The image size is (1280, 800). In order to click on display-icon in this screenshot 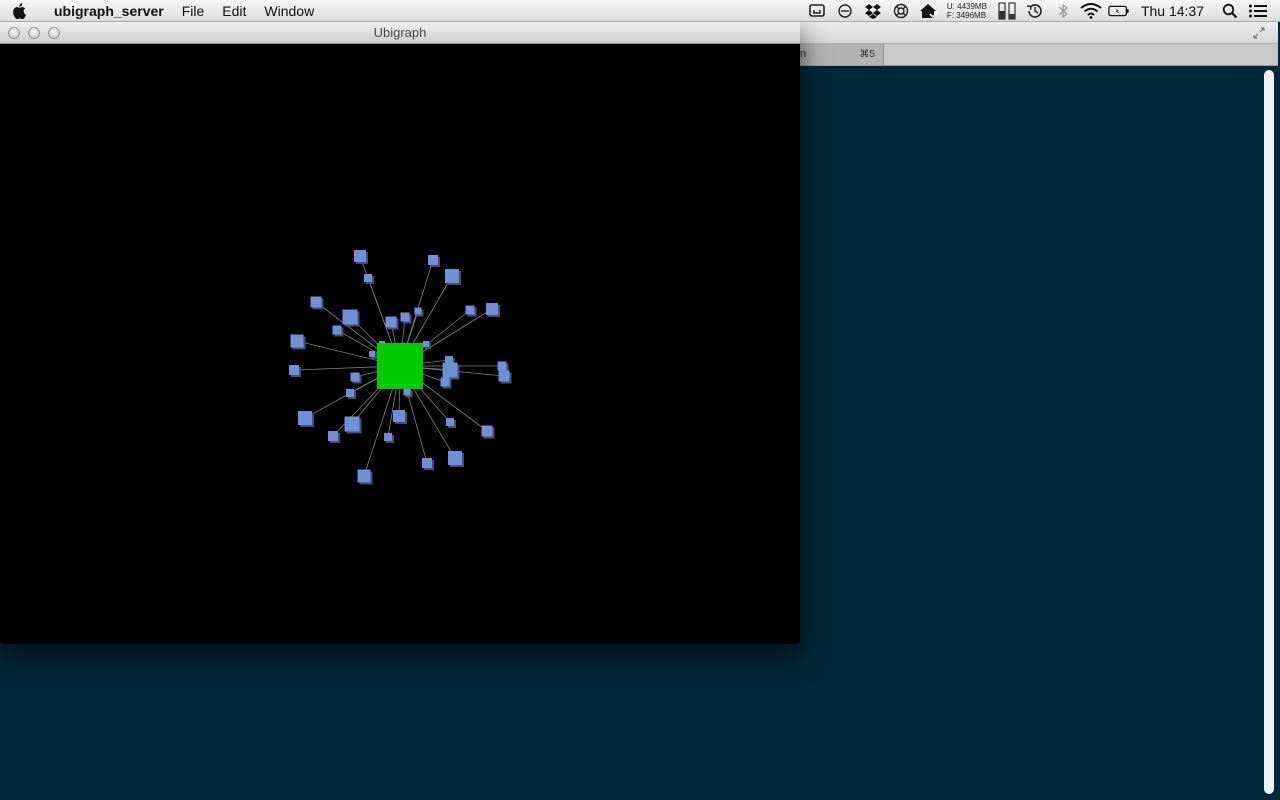, I will do `click(817, 11)`.